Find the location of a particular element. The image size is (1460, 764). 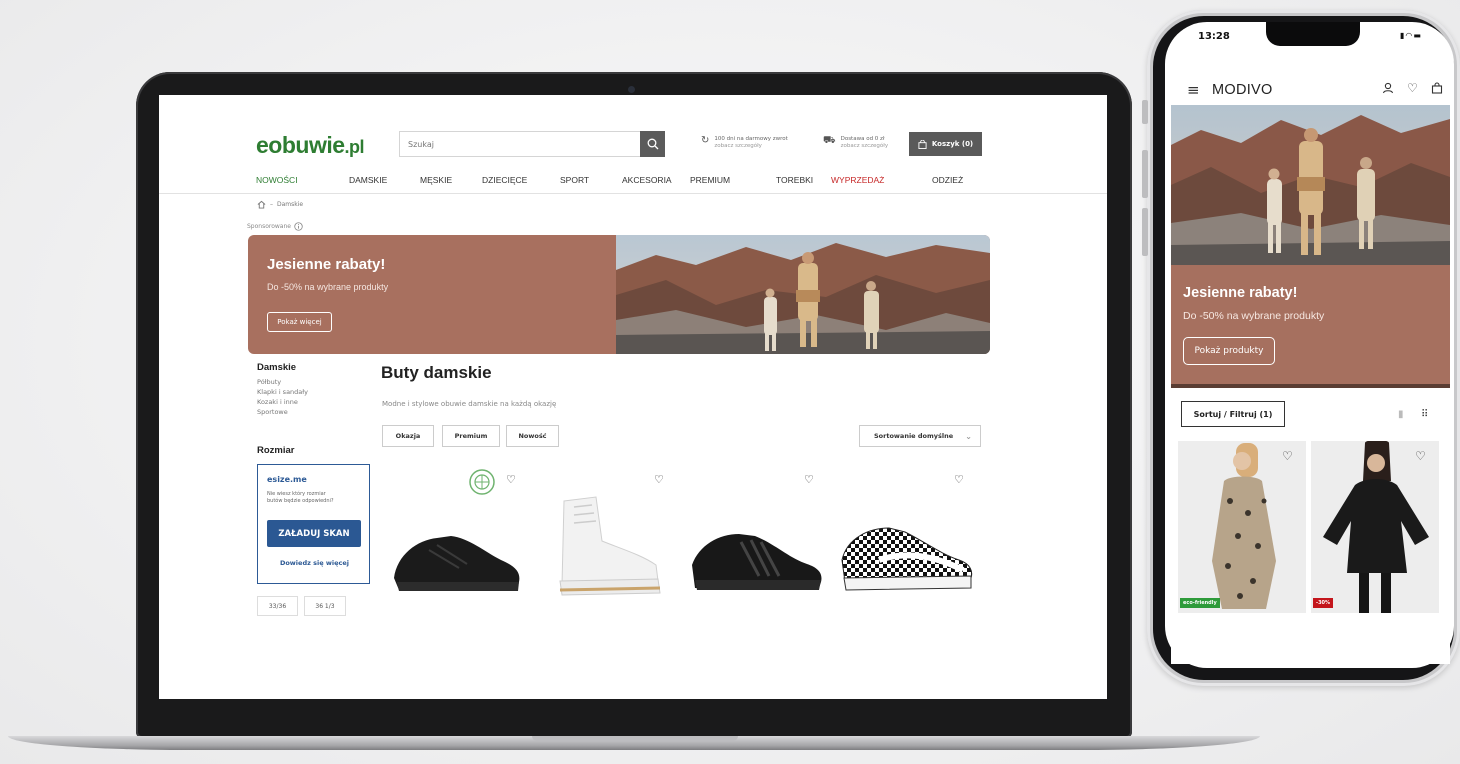

search-icon is located at coordinates (652, 144).